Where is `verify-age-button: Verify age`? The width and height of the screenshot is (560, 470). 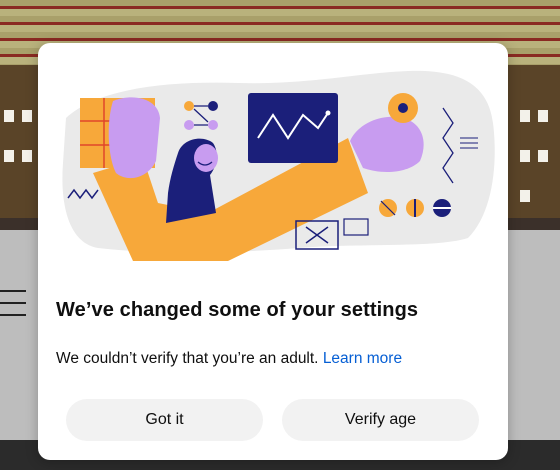 verify-age-button: Verify age is located at coordinates (380, 420).